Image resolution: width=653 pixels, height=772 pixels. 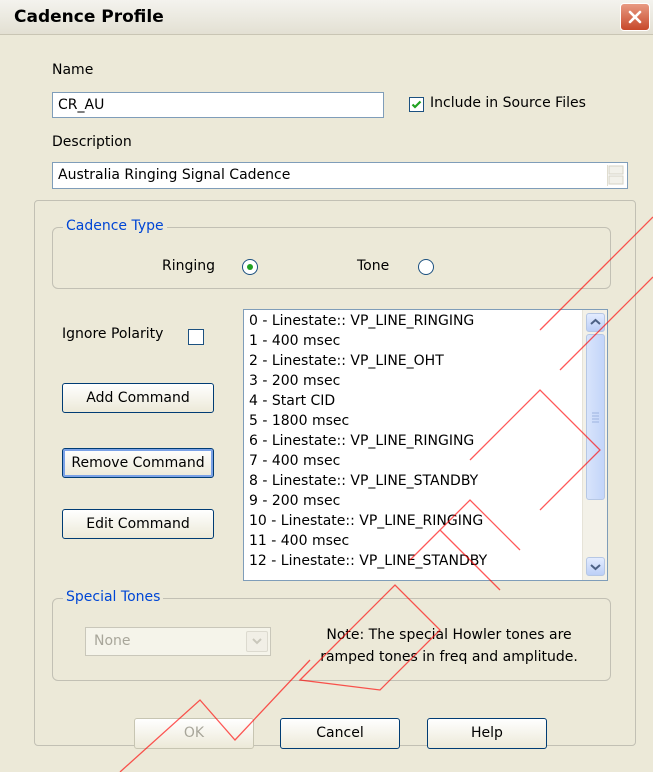 What do you see at coordinates (294, 461) in the screenshot?
I see `list-item: 7 - 400 msec` at bounding box center [294, 461].